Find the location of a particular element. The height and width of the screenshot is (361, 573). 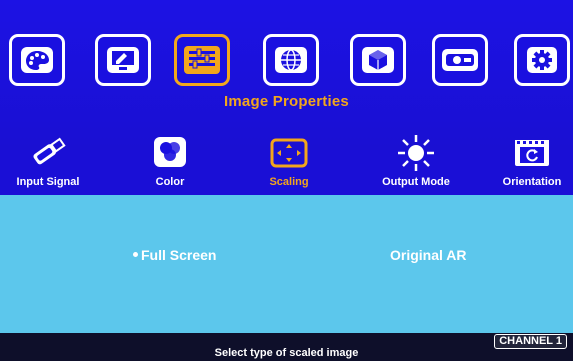

subtab-color: Color is located at coordinates (170, 163).